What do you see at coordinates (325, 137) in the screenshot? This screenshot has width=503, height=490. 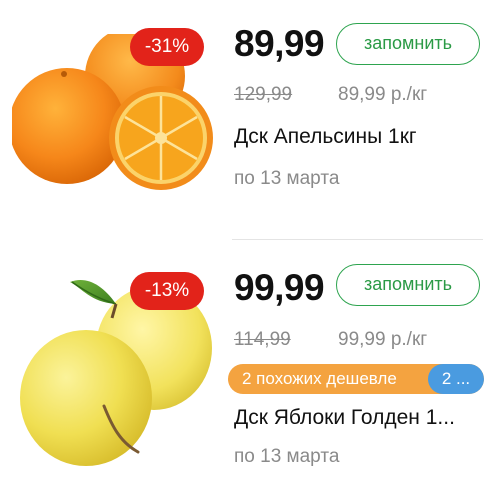 I see `product-name: Дск Апельсины 1кг` at bounding box center [325, 137].